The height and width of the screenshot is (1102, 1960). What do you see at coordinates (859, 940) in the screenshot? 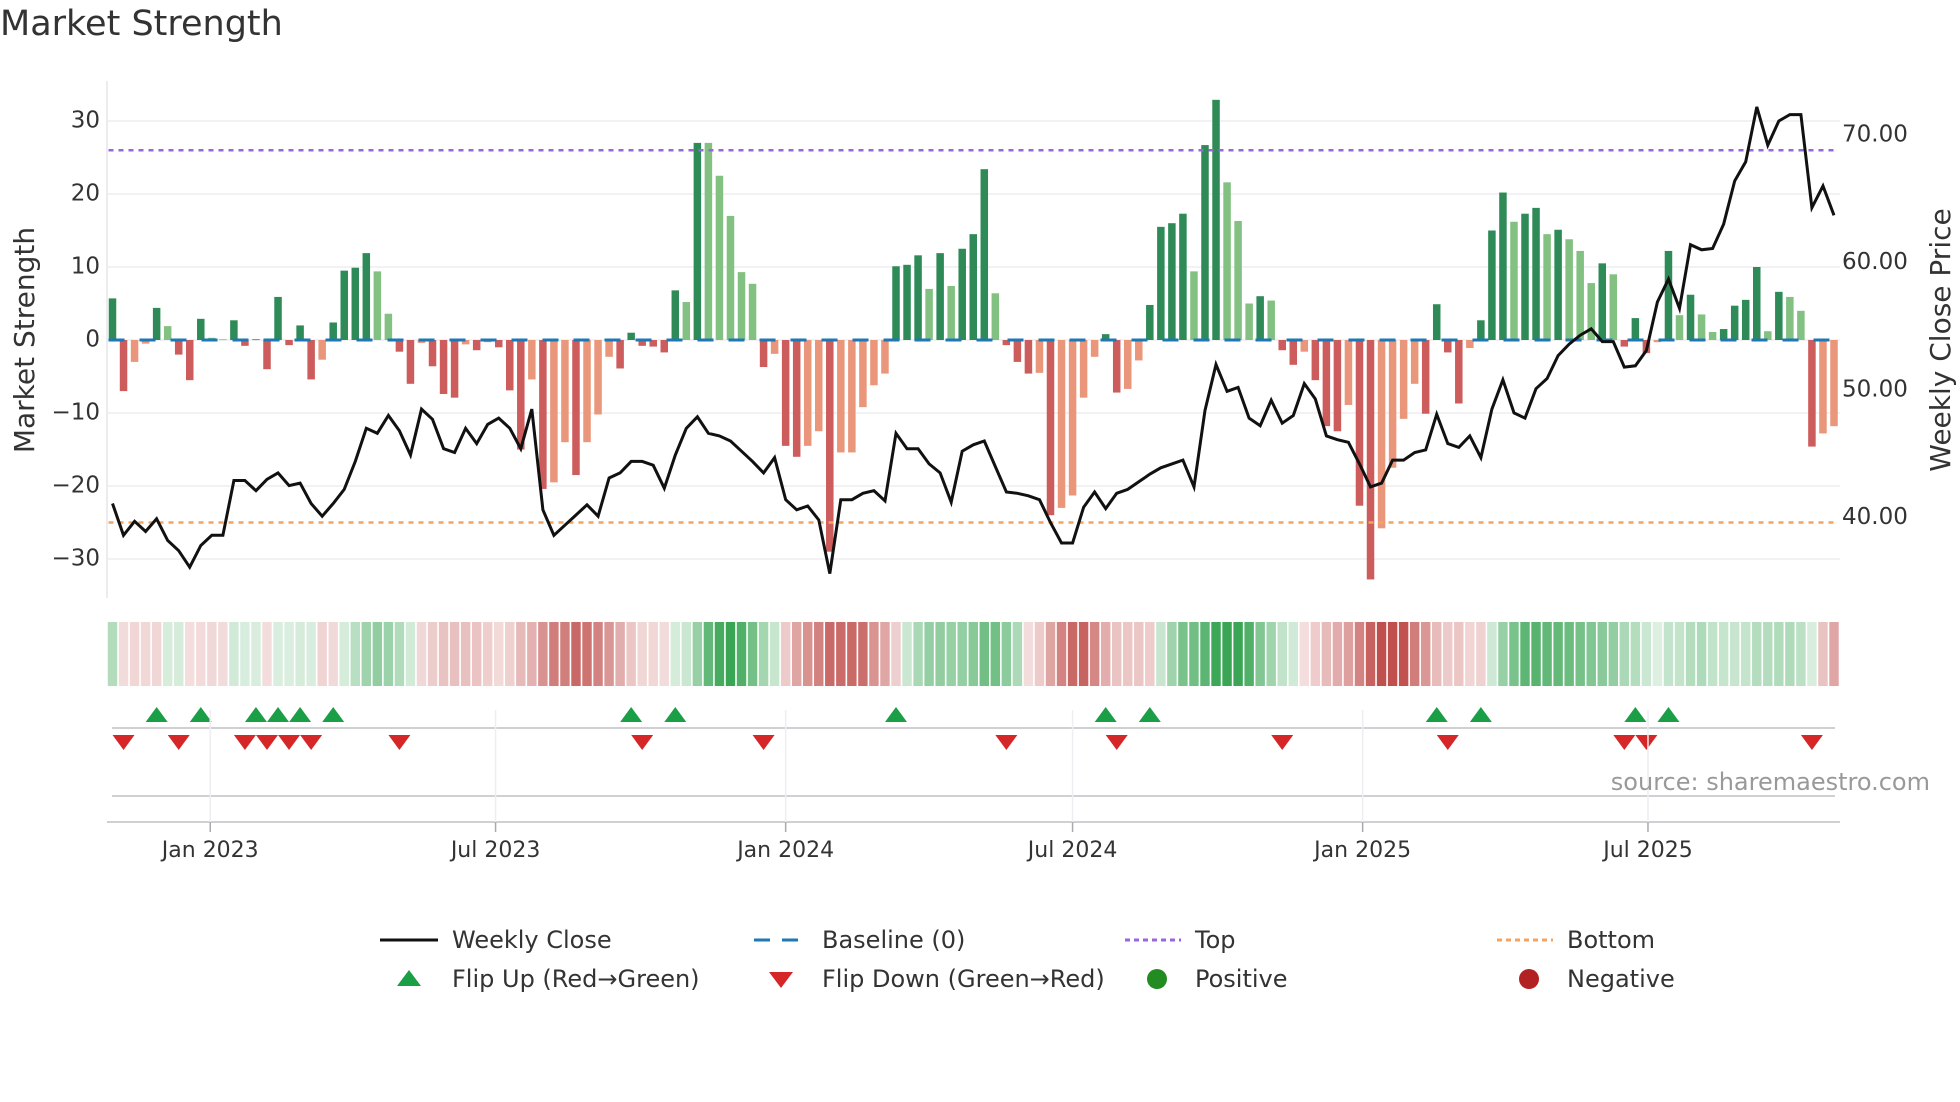
I see `legend-baseline: Baseline (0)` at bounding box center [859, 940].